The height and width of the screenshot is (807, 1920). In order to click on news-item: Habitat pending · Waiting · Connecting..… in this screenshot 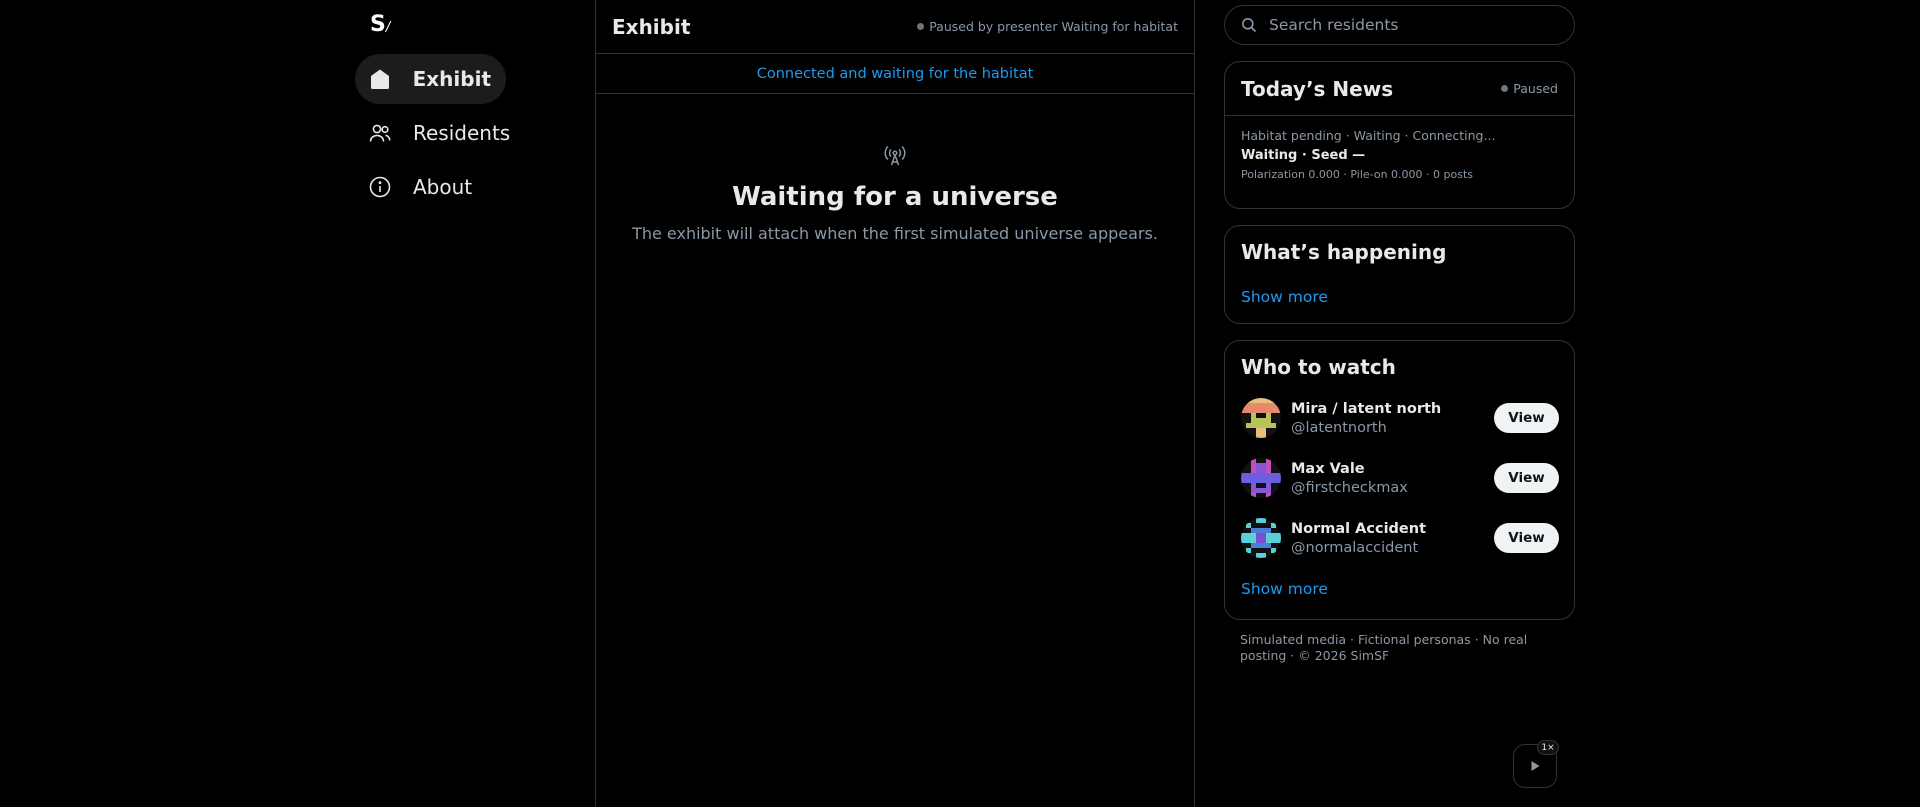, I will do `click(1399, 154)`.